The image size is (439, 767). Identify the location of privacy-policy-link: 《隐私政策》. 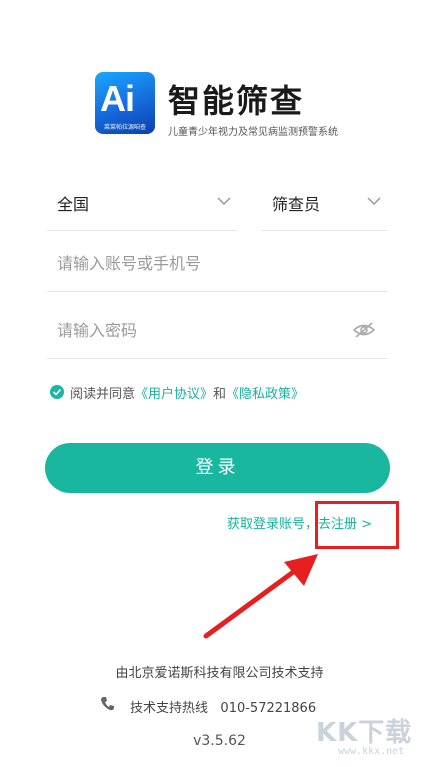
(265, 394).